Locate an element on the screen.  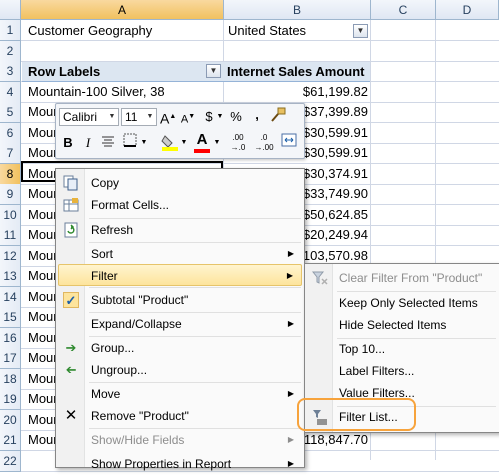
row-header-8: 8 is located at coordinates (10, 174).